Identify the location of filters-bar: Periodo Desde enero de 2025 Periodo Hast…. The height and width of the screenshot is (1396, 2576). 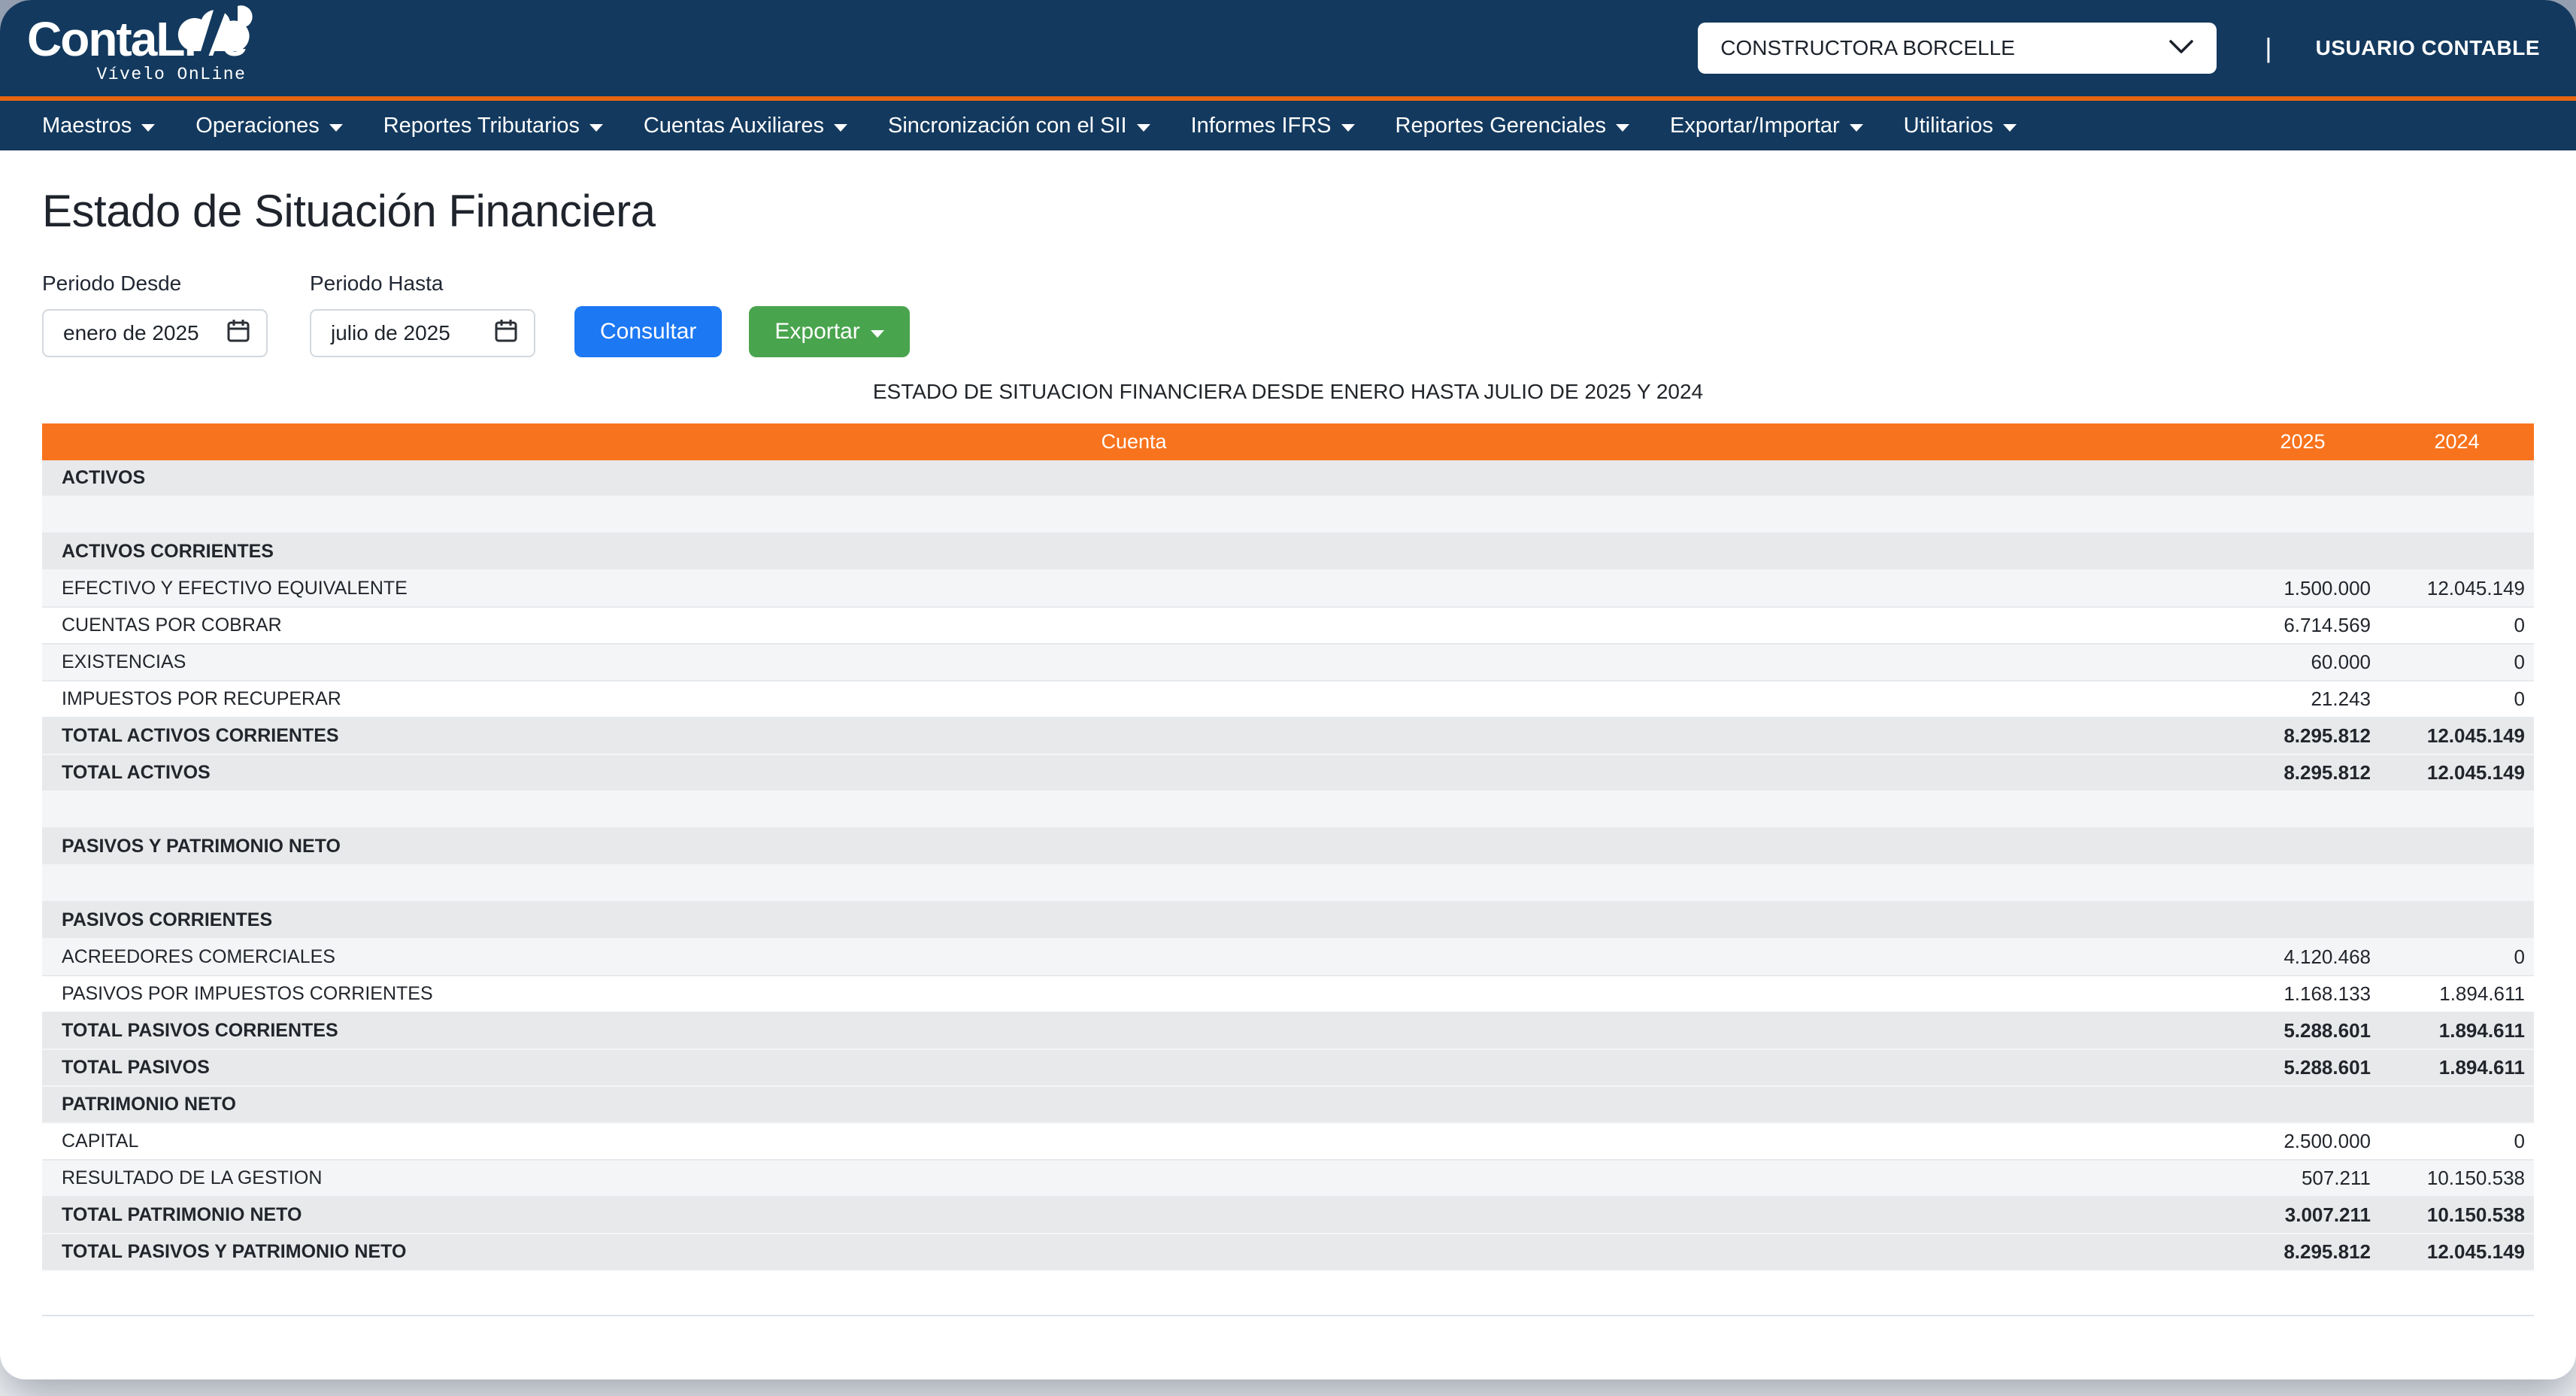
(1288, 314).